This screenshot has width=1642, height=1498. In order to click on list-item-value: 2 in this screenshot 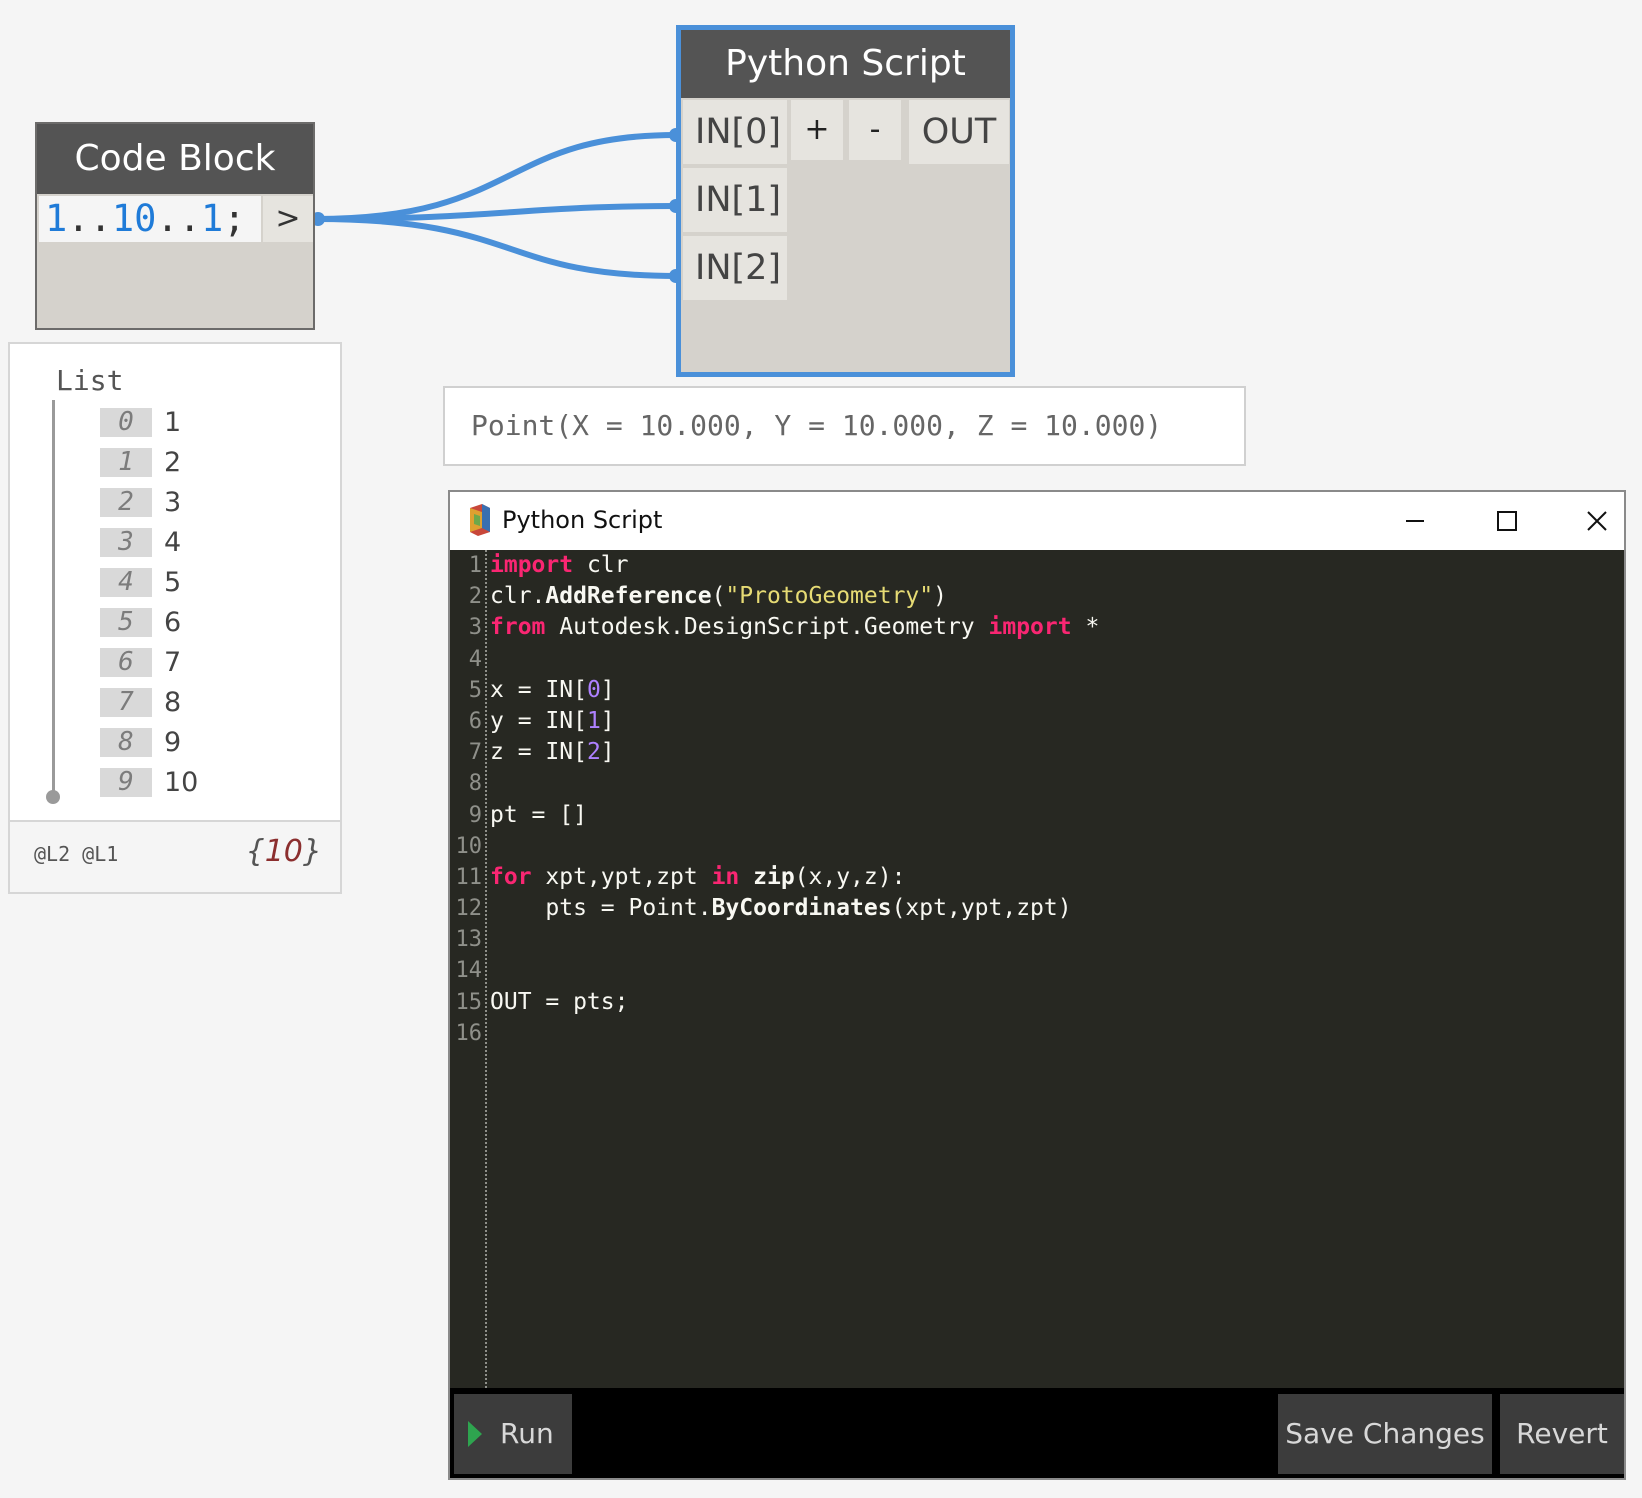, I will do `click(173, 462)`.